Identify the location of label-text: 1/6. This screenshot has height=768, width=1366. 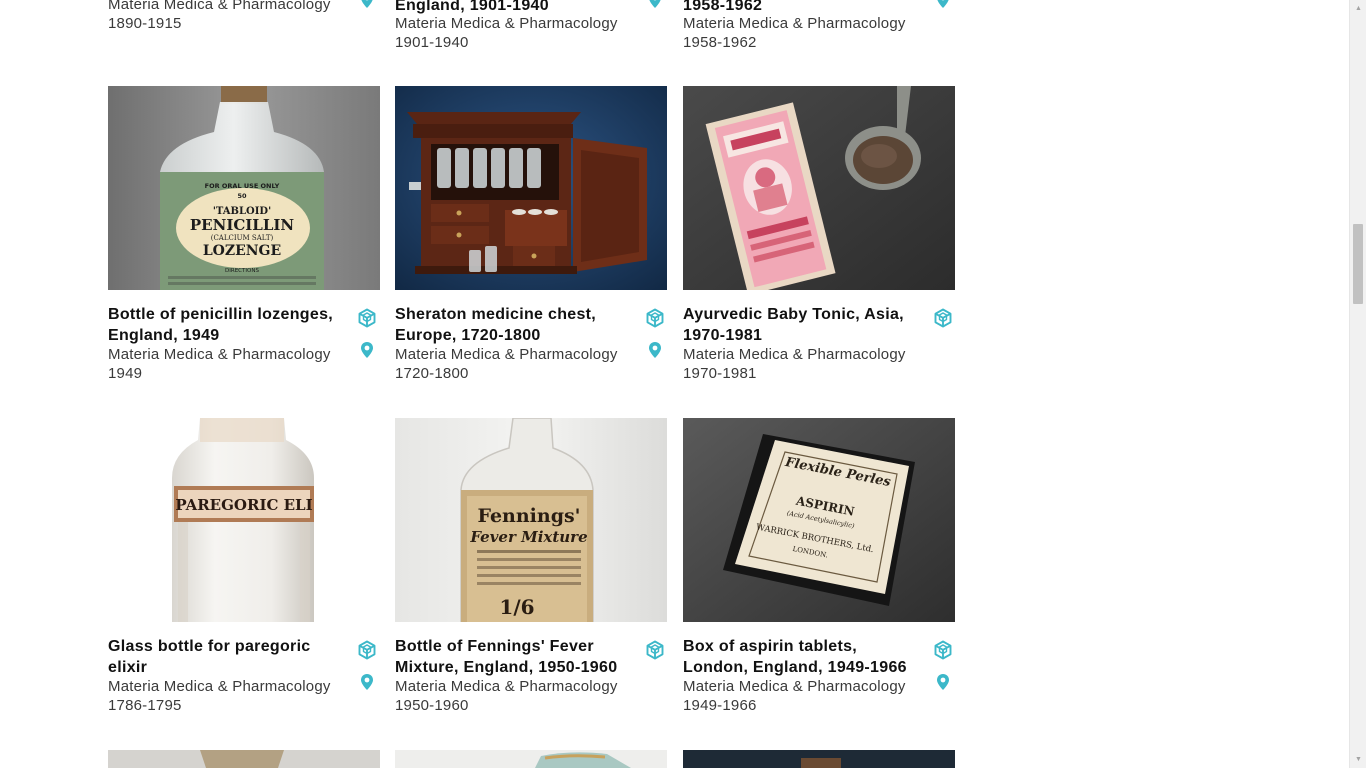
(516, 607).